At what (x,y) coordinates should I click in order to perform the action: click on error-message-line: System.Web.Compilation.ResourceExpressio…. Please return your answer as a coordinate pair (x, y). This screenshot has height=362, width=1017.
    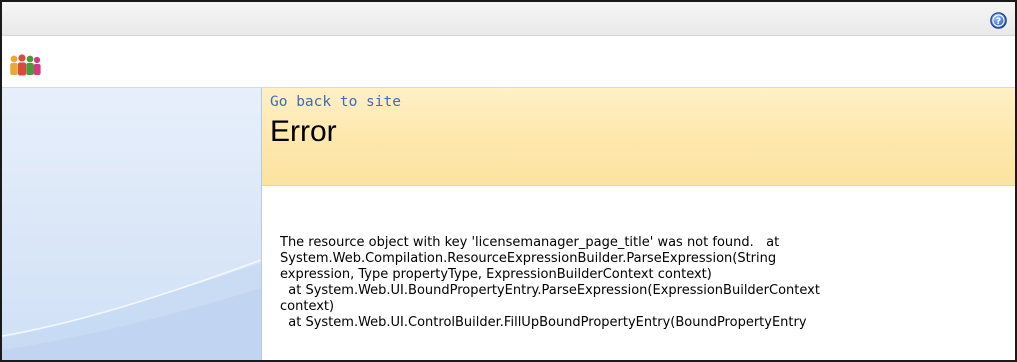
    Looking at the image, I should click on (528, 258).